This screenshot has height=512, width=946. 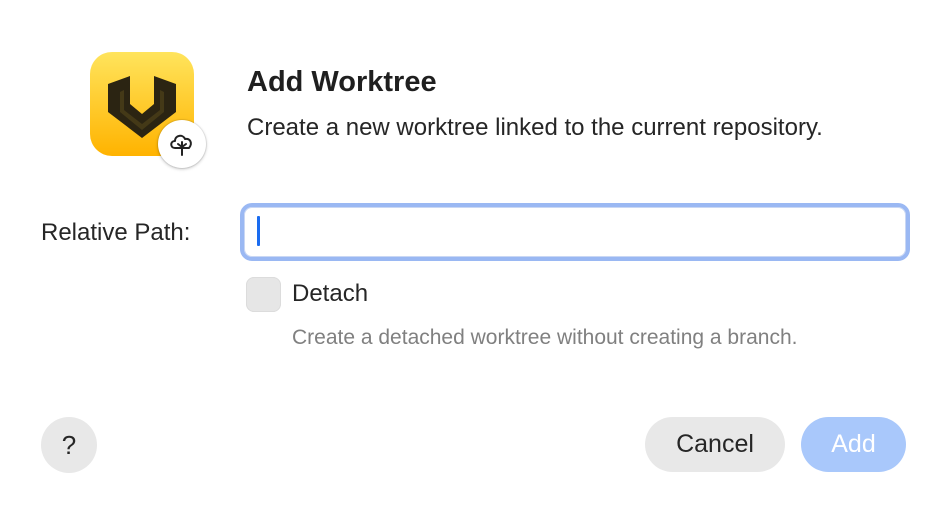 I want to click on detach-label: Detach, so click(x=330, y=294).